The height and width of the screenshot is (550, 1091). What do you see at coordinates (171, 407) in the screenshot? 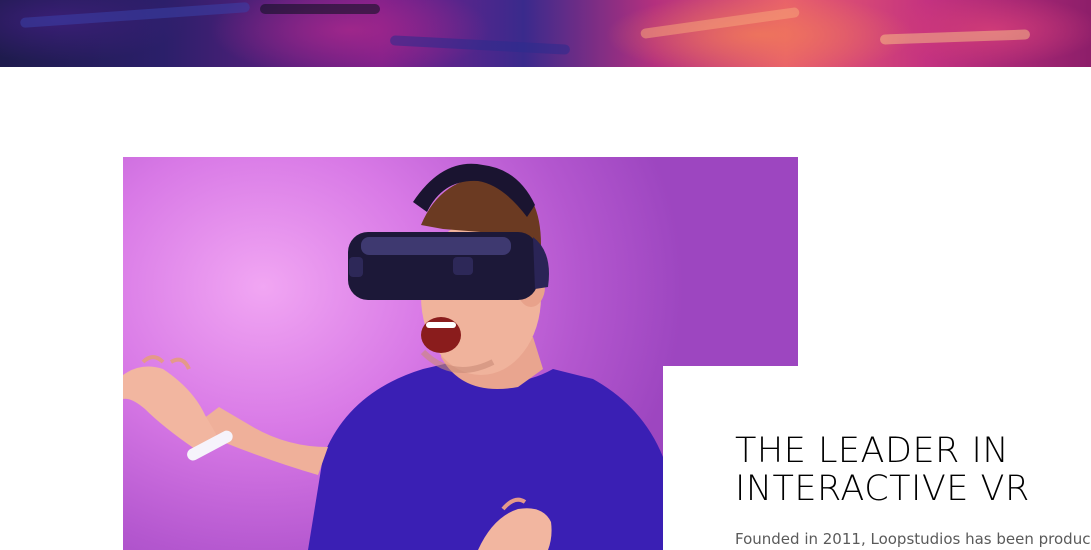
I see `left-hand` at bounding box center [171, 407].